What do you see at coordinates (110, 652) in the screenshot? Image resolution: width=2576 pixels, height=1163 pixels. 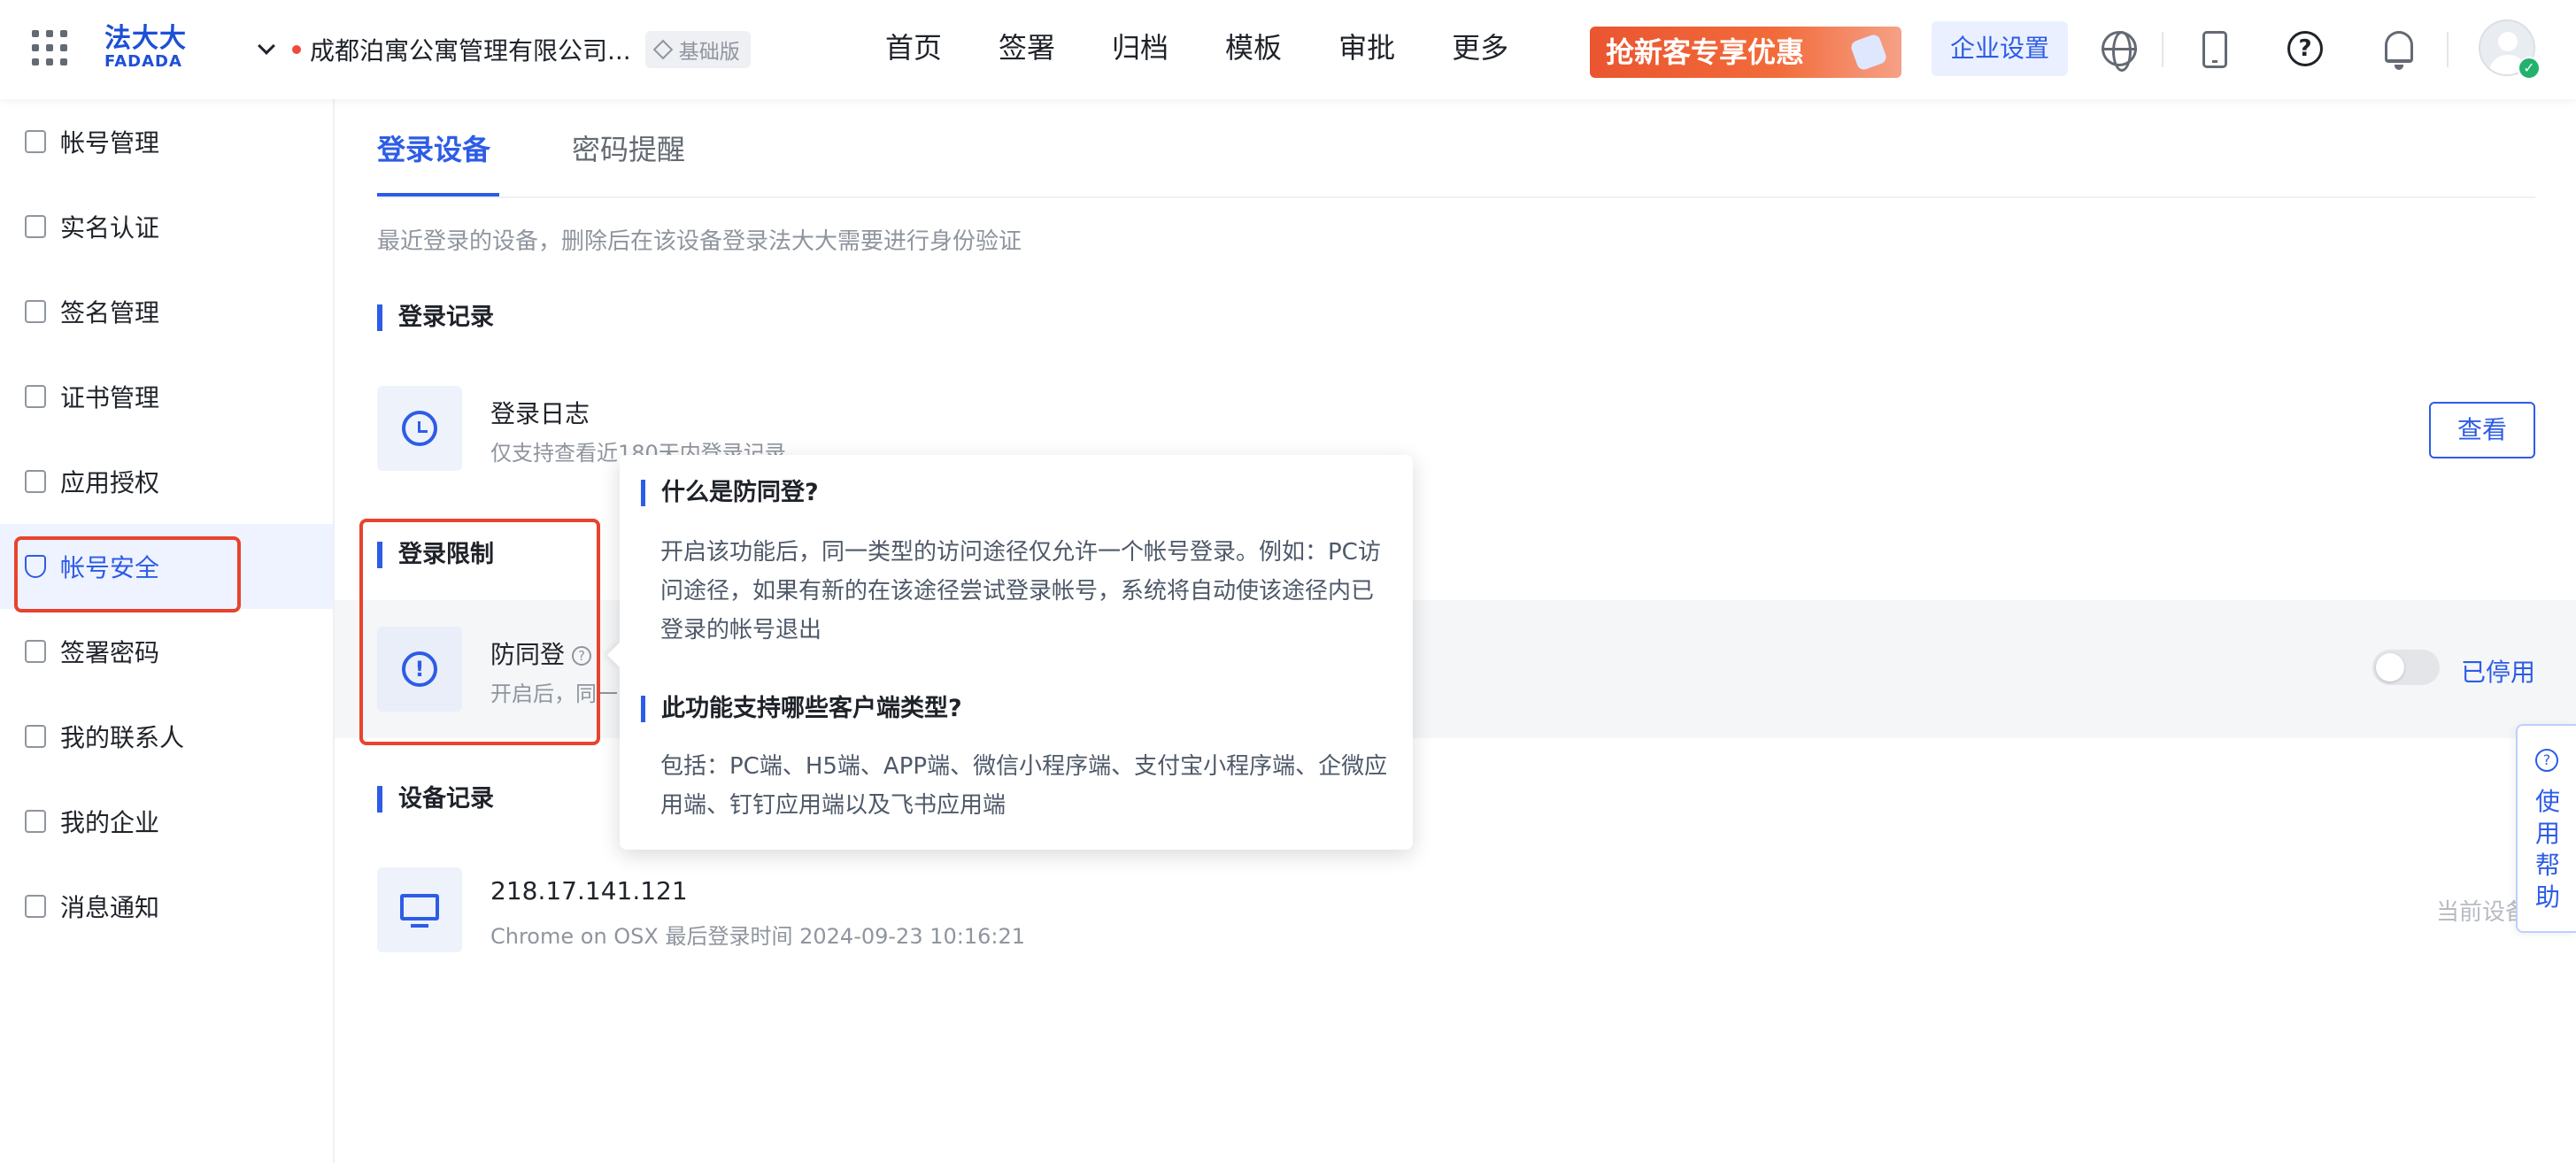 I see `sidebar-item-label: 签署密码` at bounding box center [110, 652].